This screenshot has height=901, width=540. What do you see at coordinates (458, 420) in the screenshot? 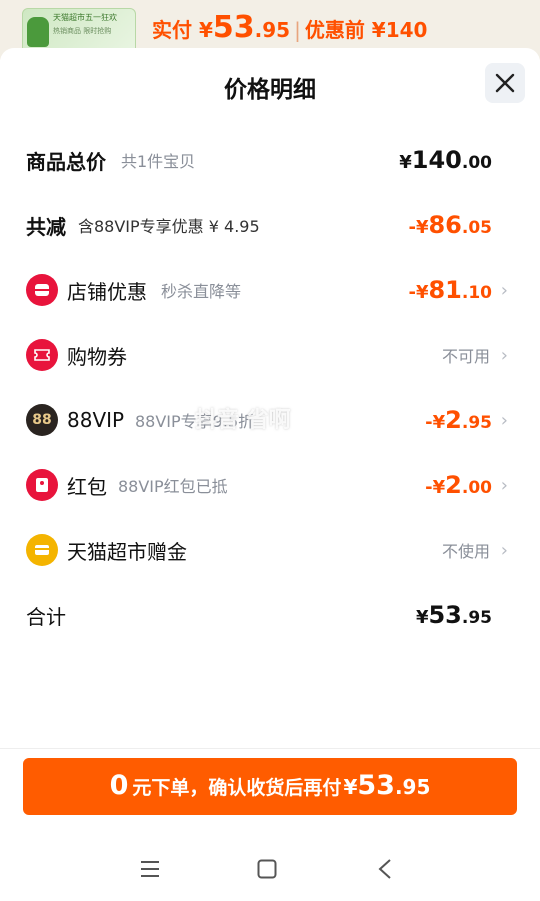
I see `row-amount: -¥ 2.95` at bounding box center [458, 420].